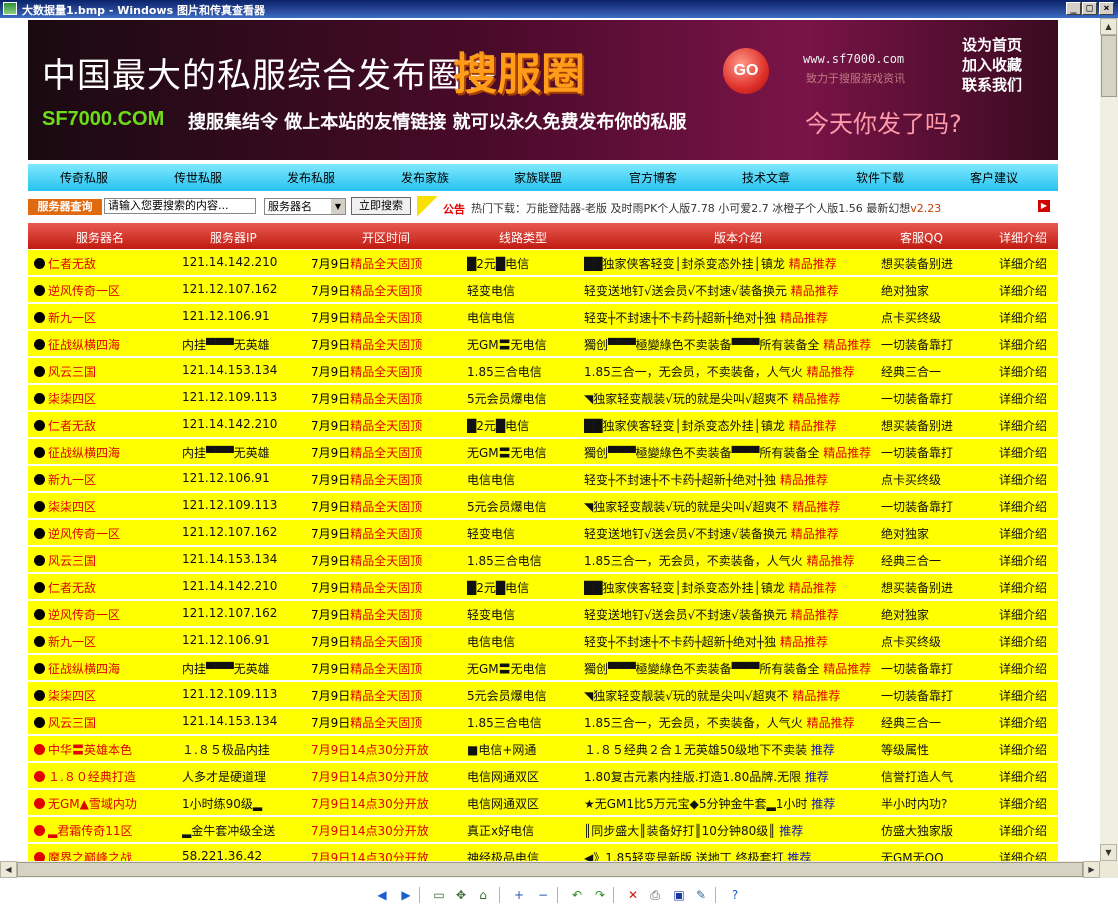  What do you see at coordinates (1108, 852) in the screenshot?
I see `scroll-down-icon: ▼` at bounding box center [1108, 852].